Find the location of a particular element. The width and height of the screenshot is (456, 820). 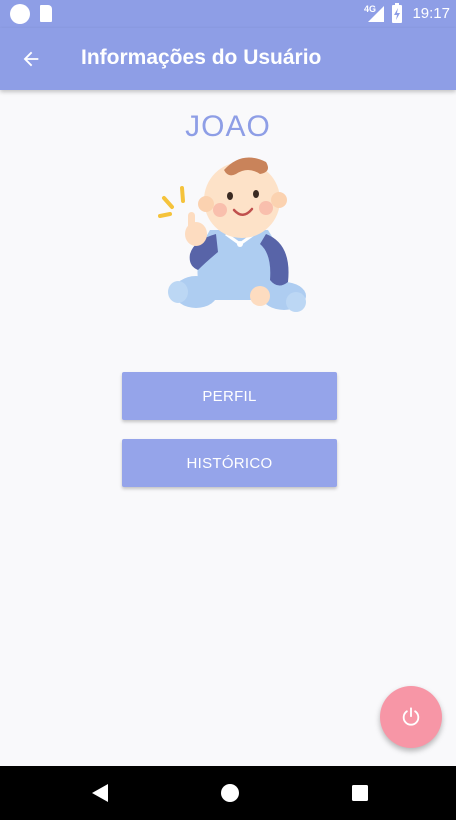

power-icon is located at coordinates (411, 716).